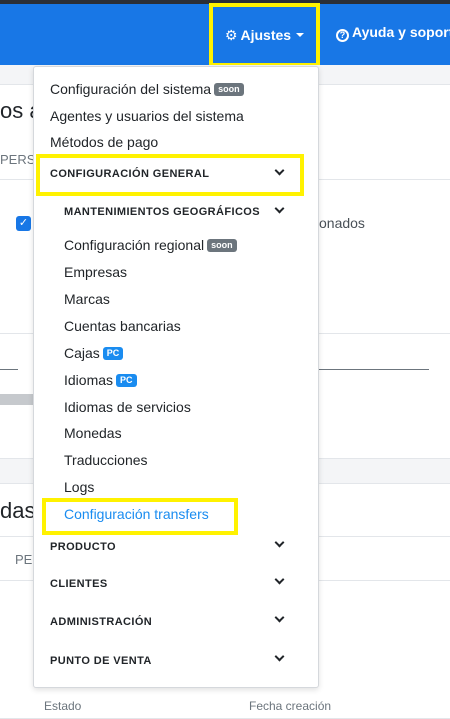 This screenshot has height=719, width=450. I want to click on ajustes-menu-button: ⚙ Ajustes, so click(264, 35).